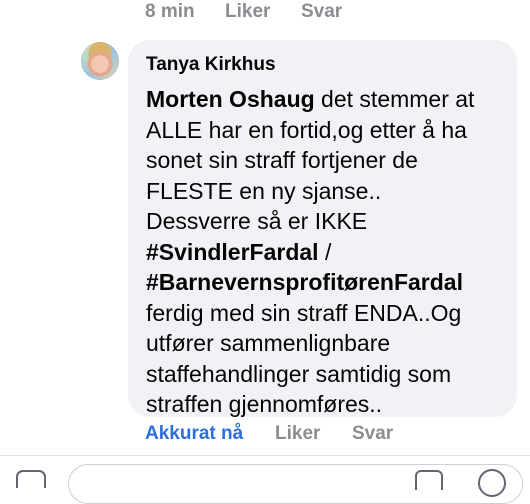 The width and height of the screenshot is (530, 504). What do you see at coordinates (323, 65) in the screenshot?
I see `comment-author: Tanya Kirkhus` at bounding box center [323, 65].